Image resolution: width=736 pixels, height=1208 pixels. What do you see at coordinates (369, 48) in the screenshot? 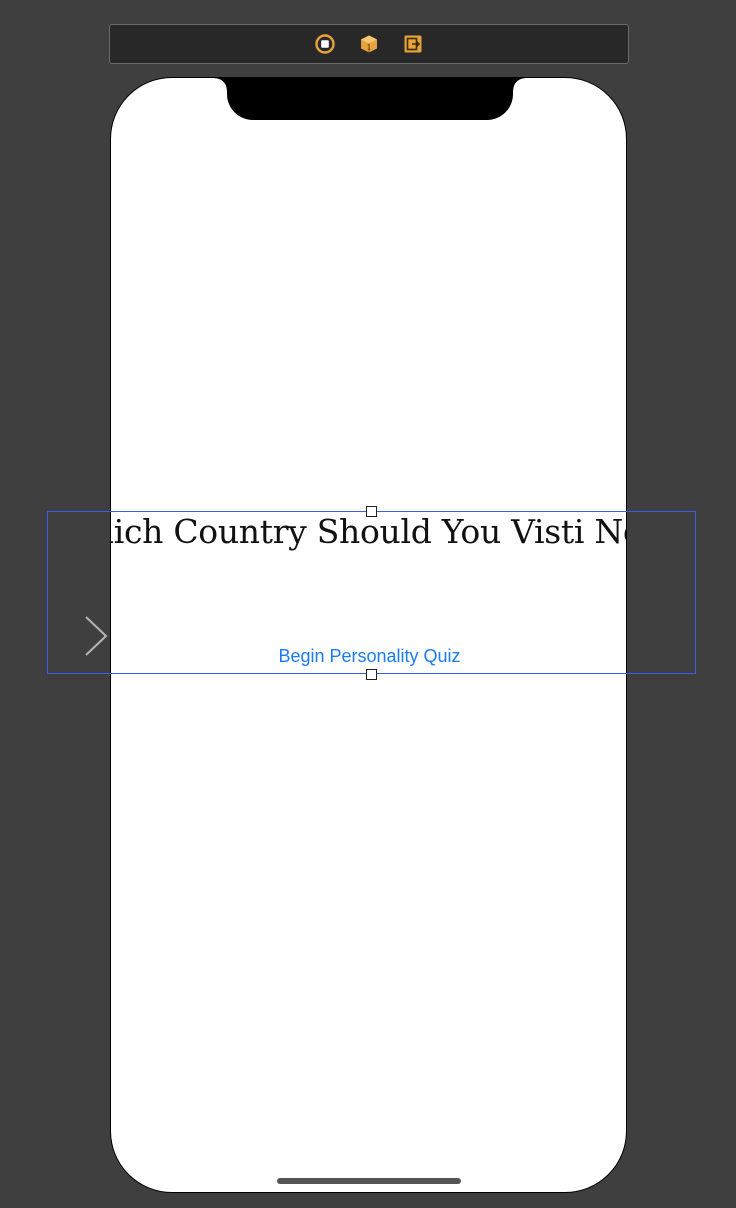
I see `svg-text: 1` at bounding box center [369, 48].